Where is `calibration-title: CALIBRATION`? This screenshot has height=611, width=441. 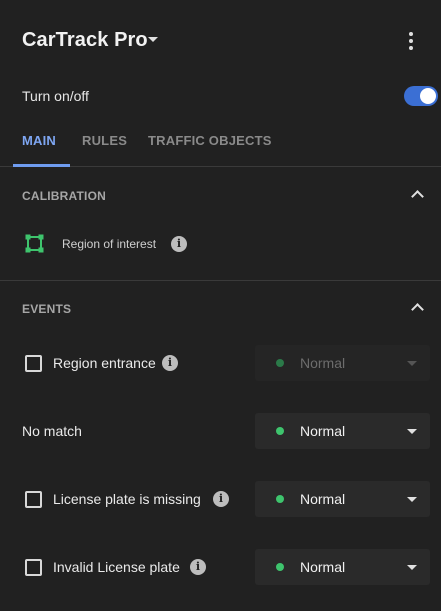
calibration-title: CALIBRATION is located at coordinates (64, 196).